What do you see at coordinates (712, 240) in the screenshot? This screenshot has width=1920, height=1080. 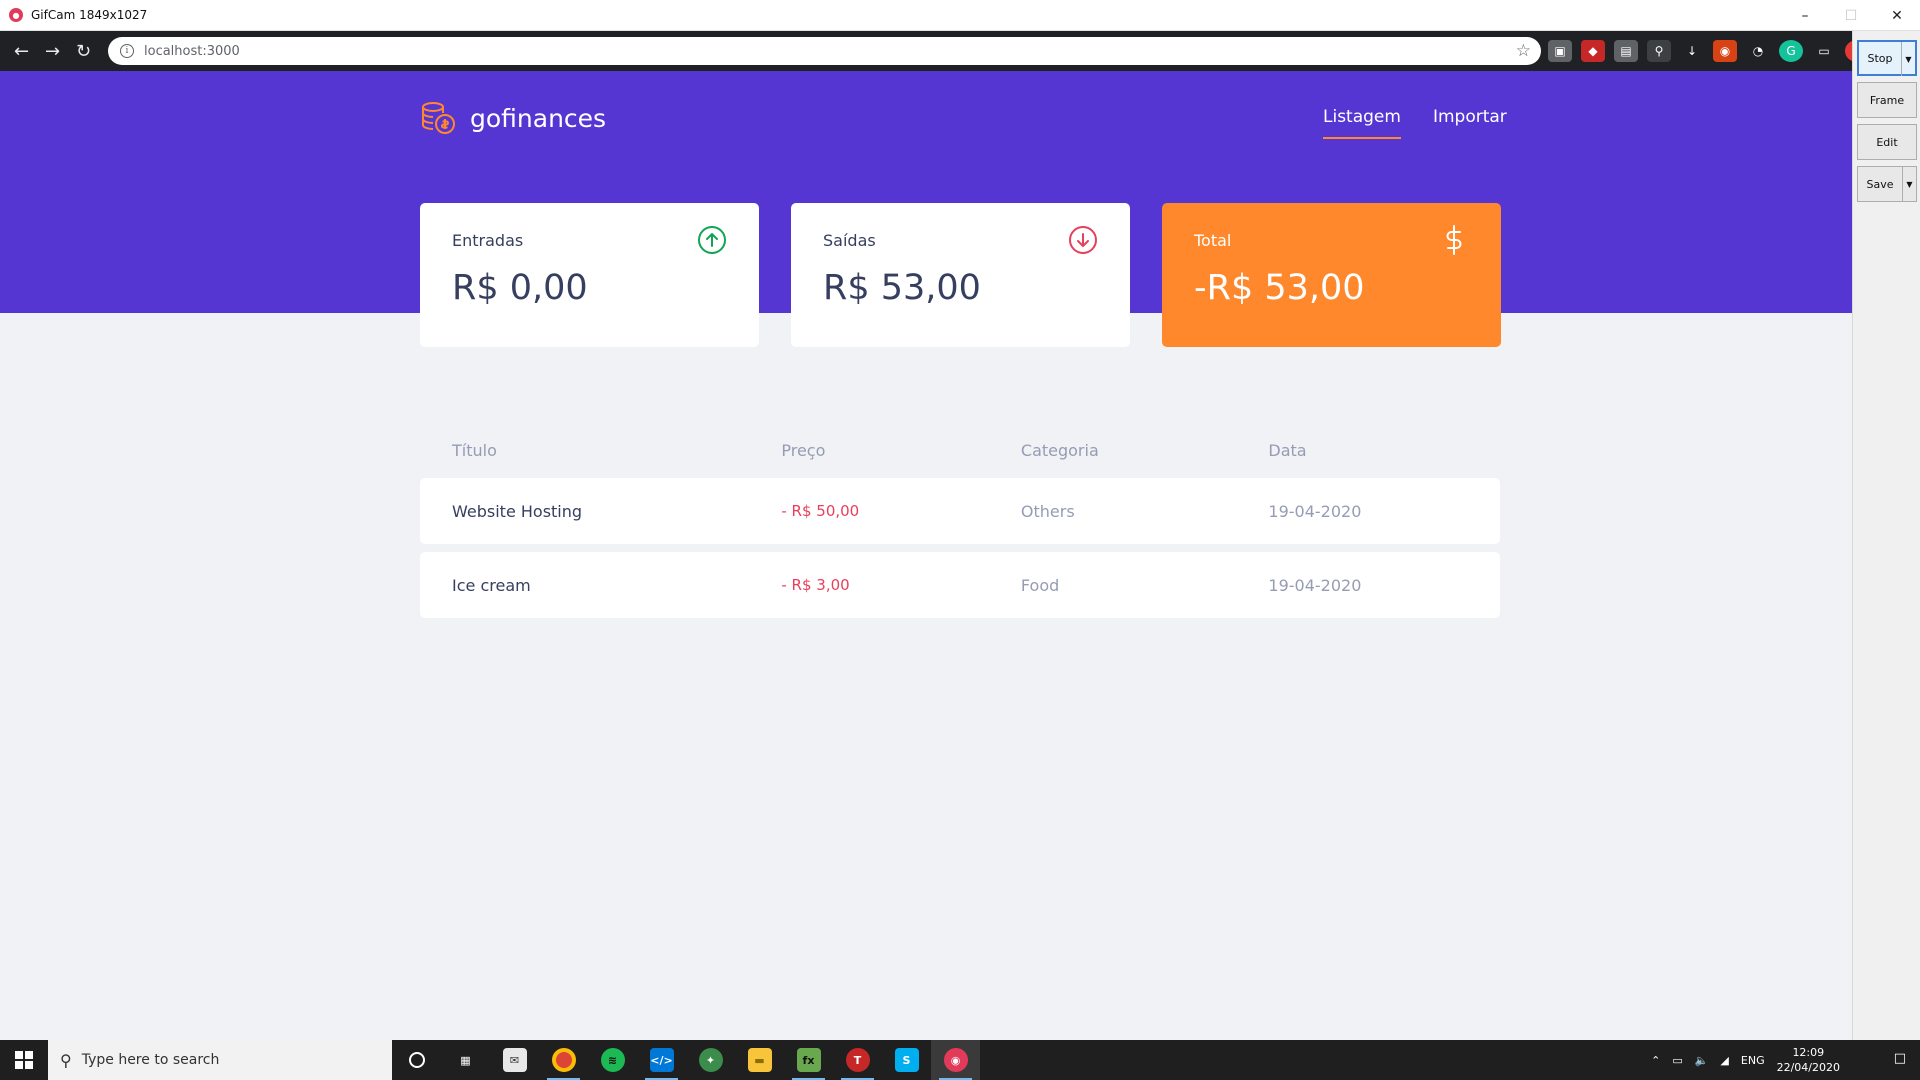 I see `arrow-up-circle-icon` at bounding box center [712, 240].